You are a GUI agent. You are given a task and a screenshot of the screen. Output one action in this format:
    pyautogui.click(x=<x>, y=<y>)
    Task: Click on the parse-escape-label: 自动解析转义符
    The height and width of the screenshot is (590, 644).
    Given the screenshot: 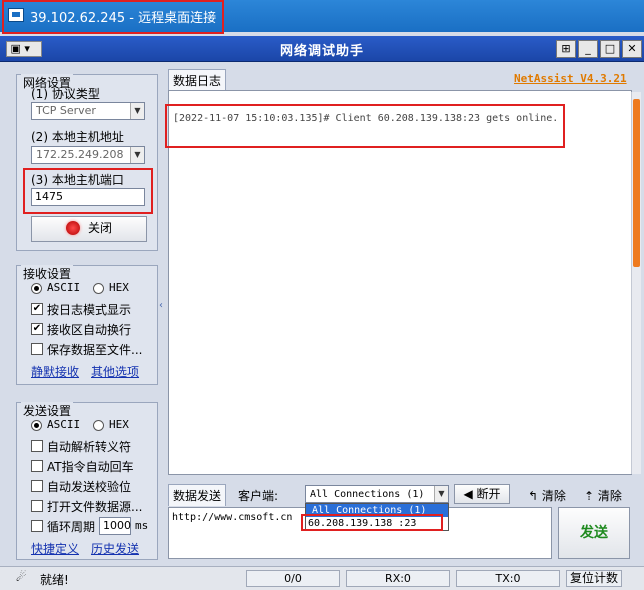 What is the action you would take?
    pyautogui.click(x=89, y=447)
    